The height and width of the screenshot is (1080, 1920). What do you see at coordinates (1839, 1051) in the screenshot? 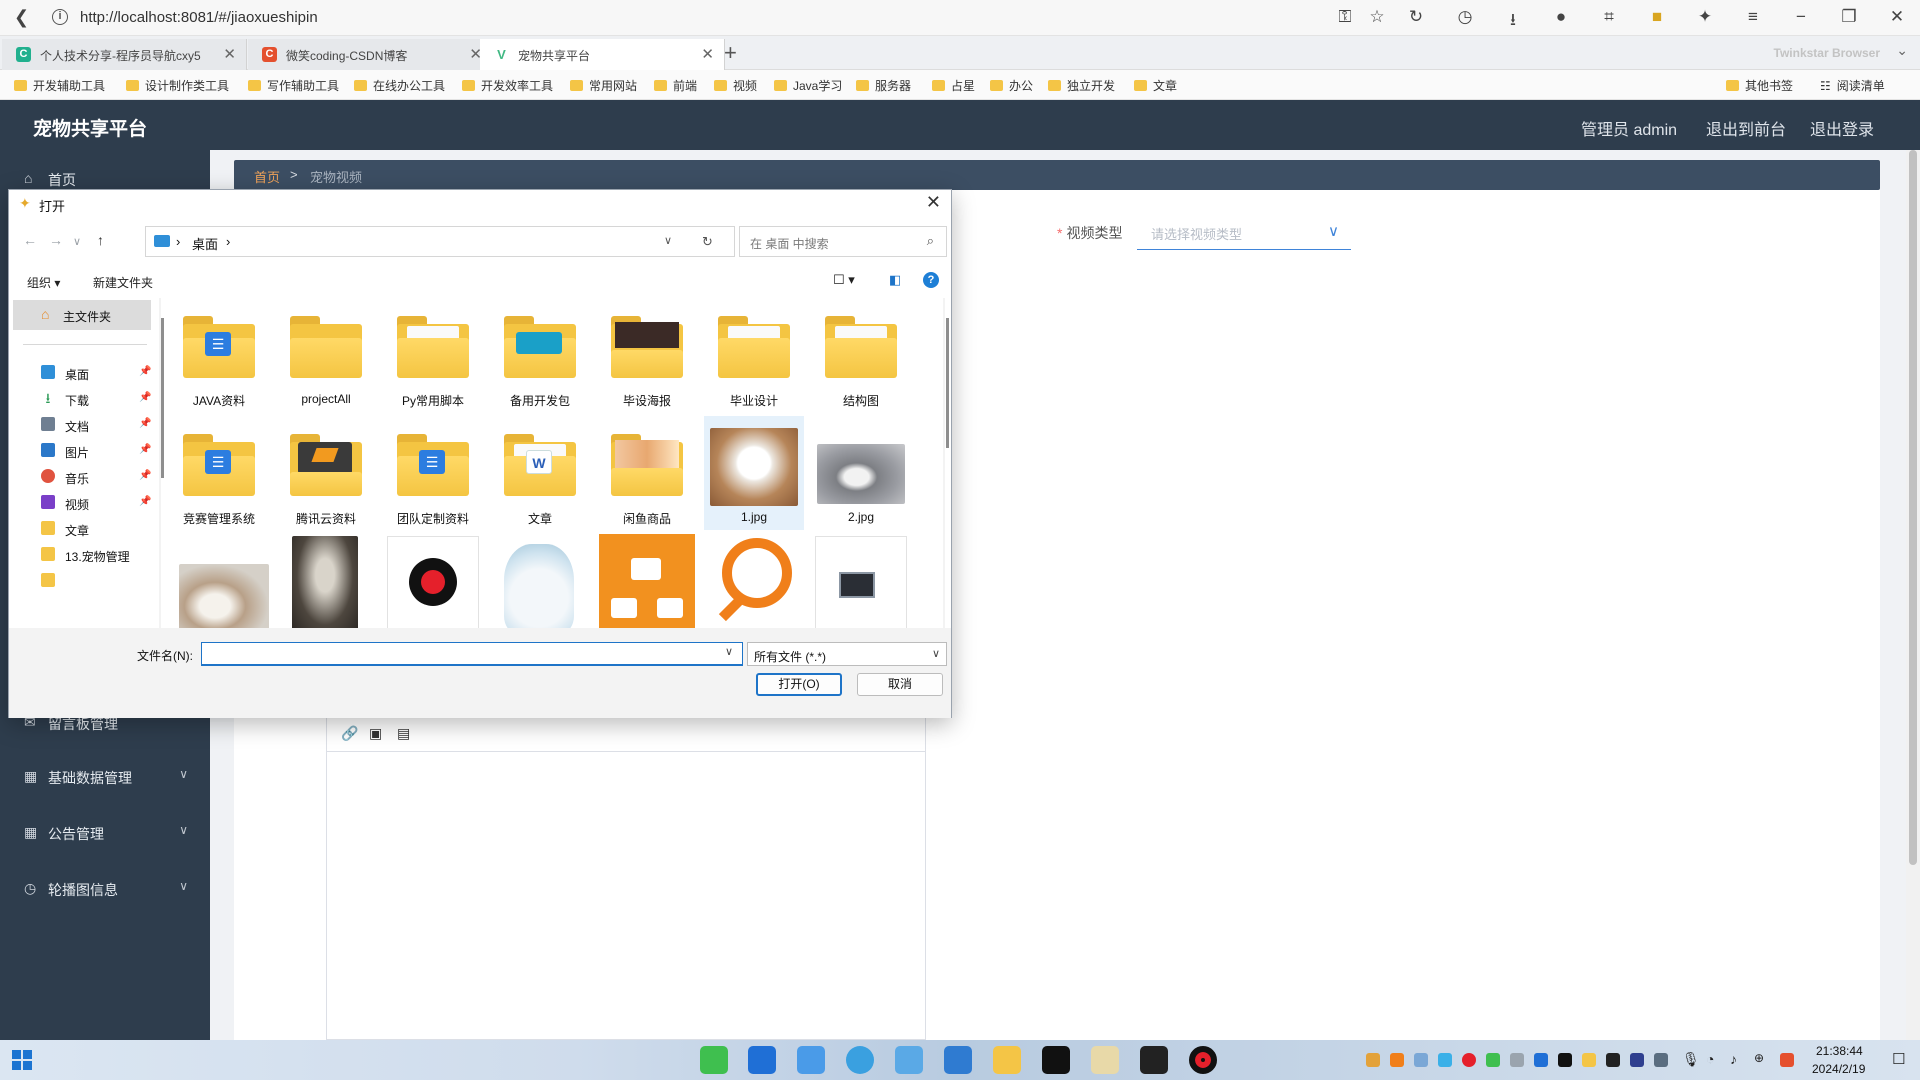
I see `clock-time: 21:38:44` at bounding box center [1839, 1051].